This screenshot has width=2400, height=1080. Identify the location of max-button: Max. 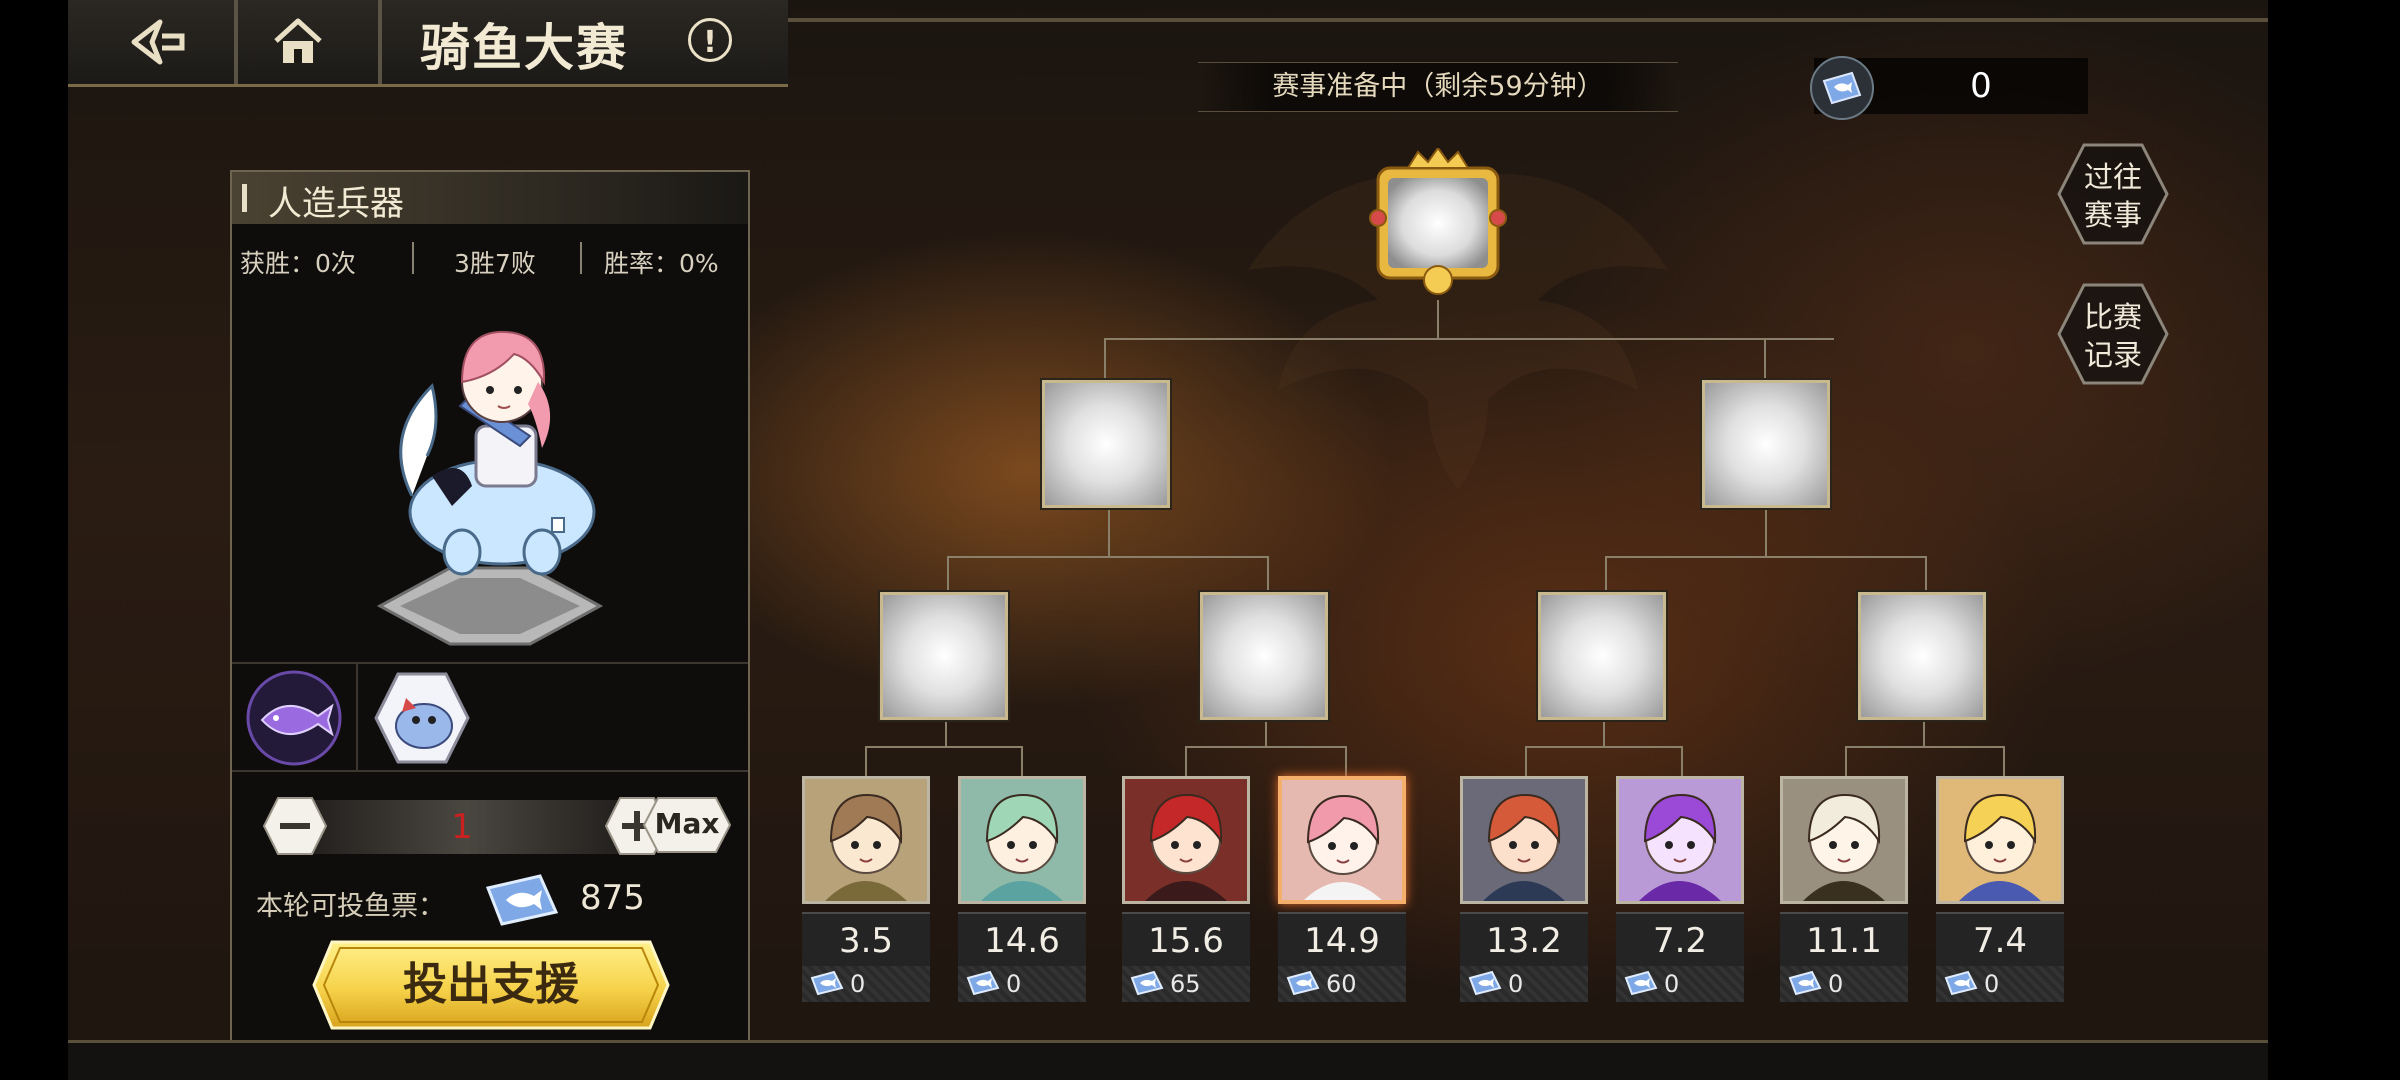
(687, 825).